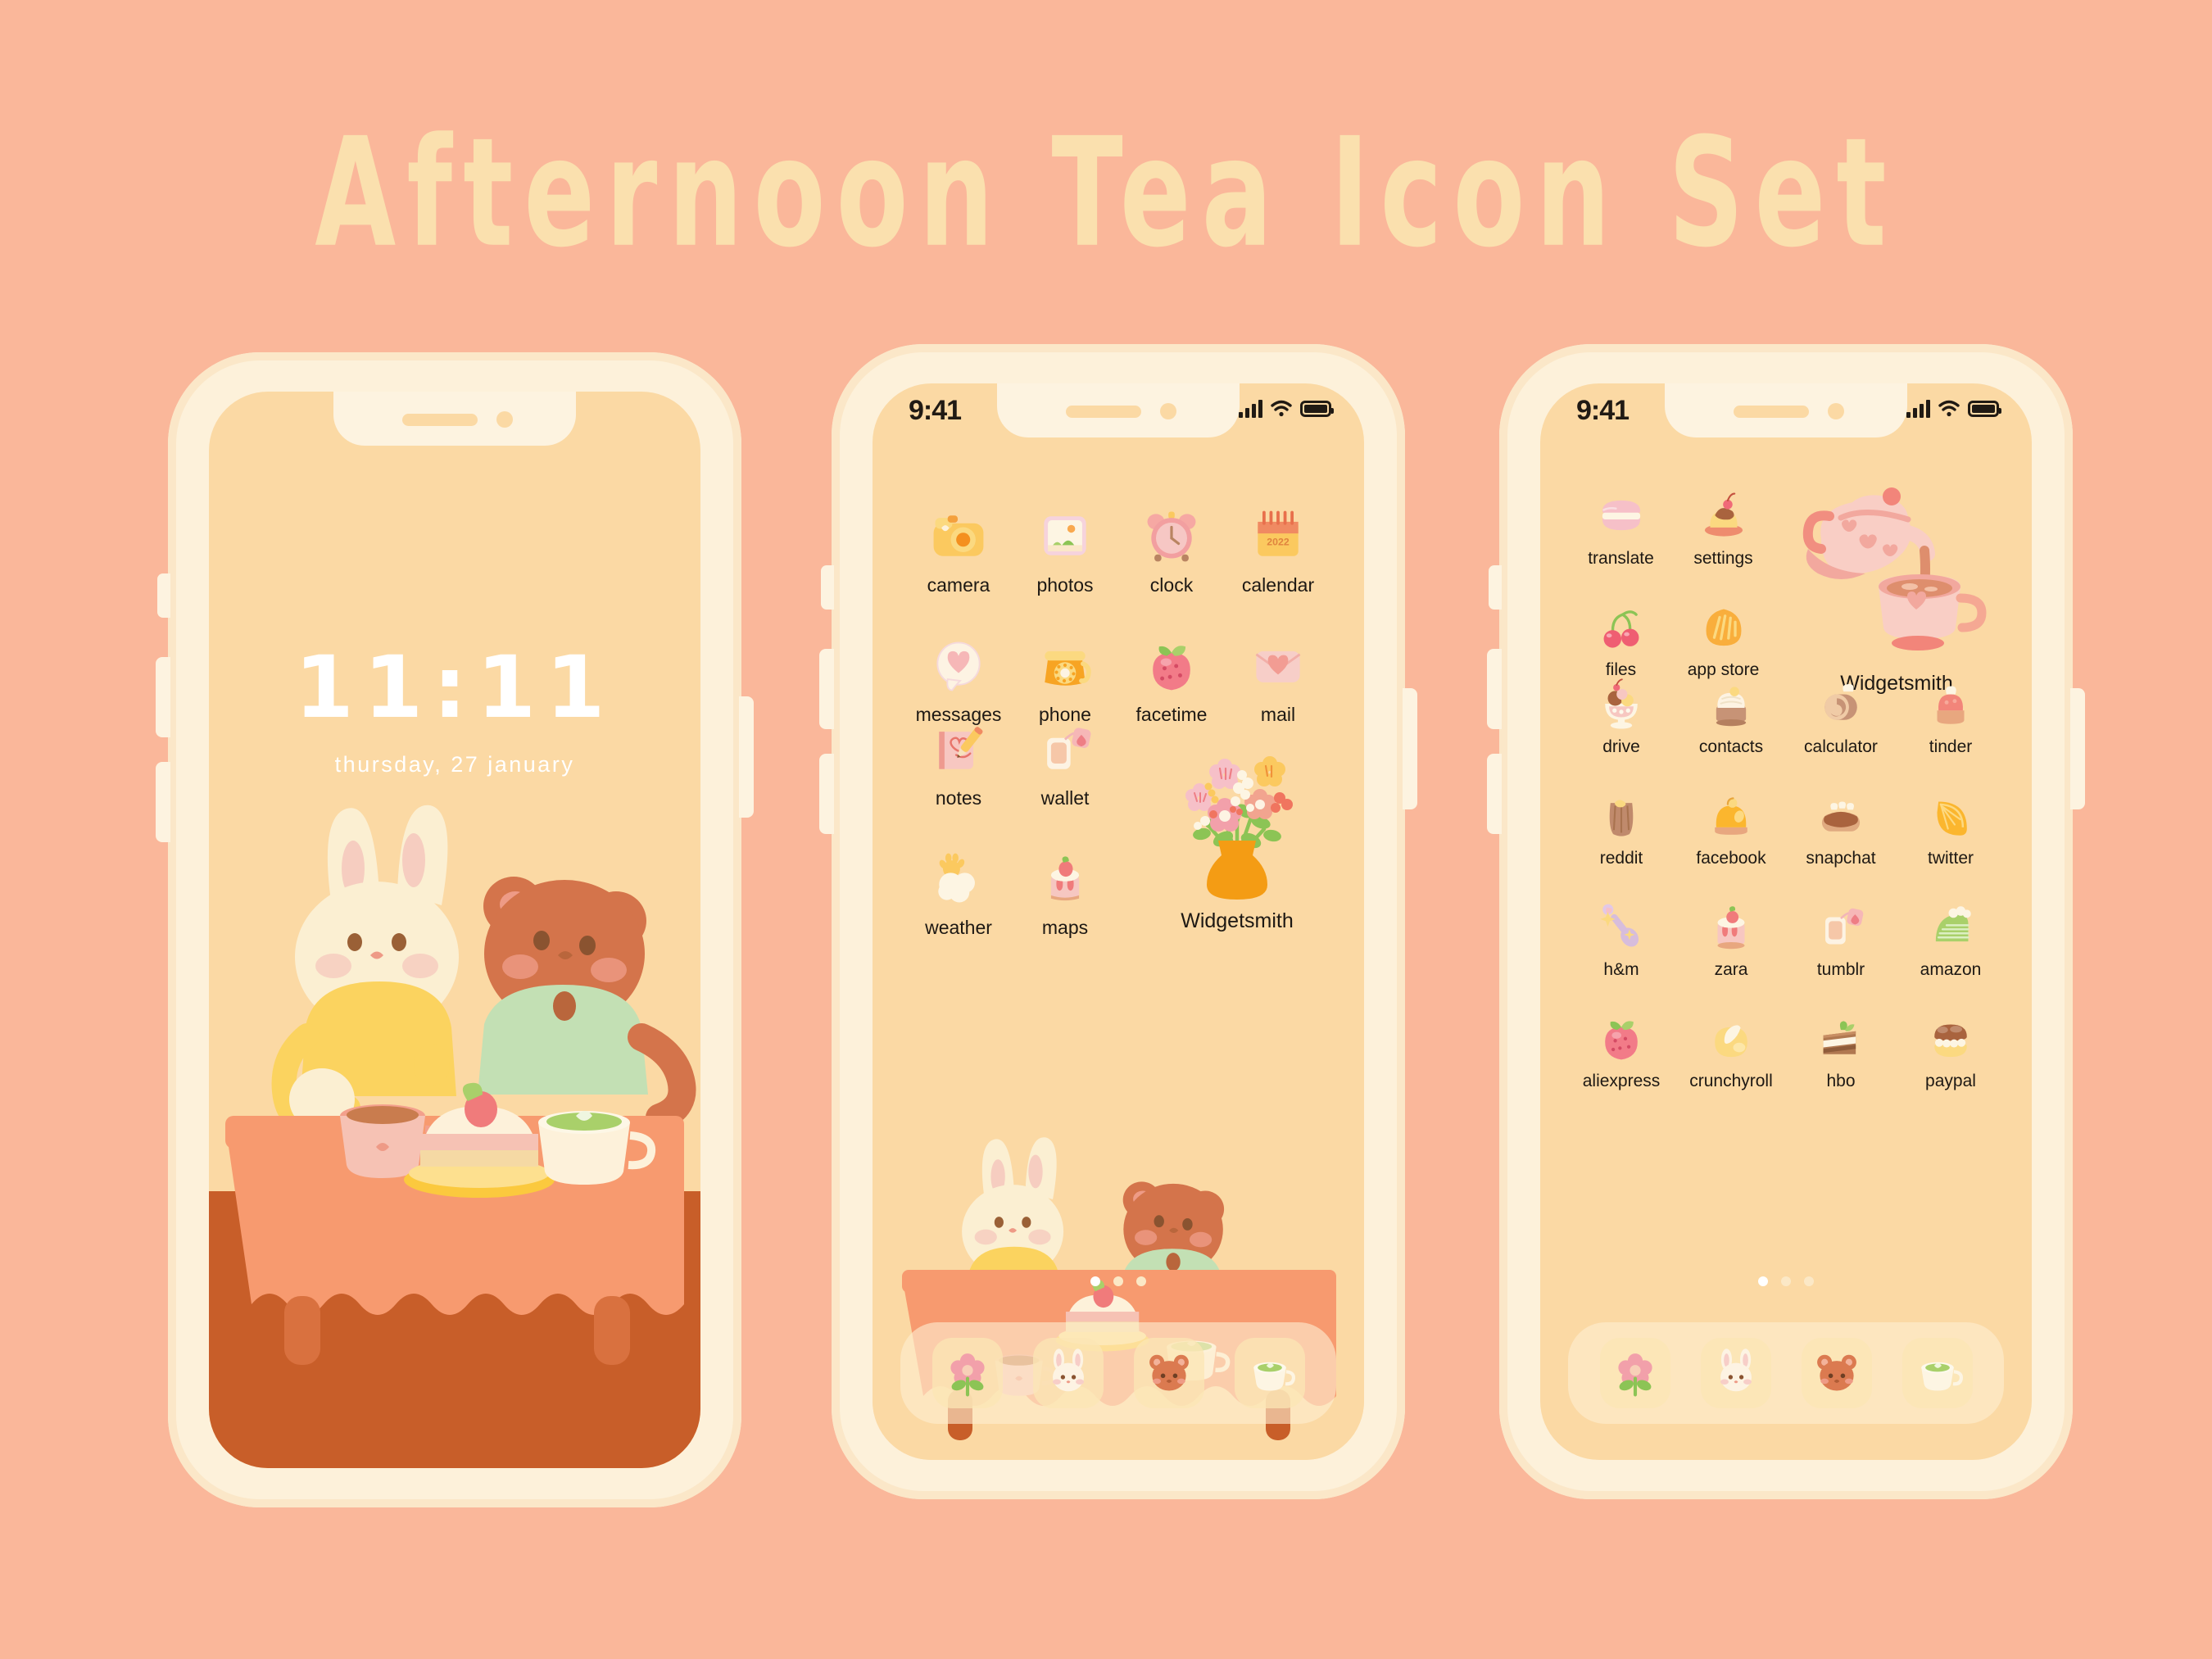 Image resolution: width=2212 pixels, height=1659 pixels. What do you see at coordinates (1068, 1370) in the screenshot?
I see `bunny-face-icon` at bounding box center [1068, 1370].